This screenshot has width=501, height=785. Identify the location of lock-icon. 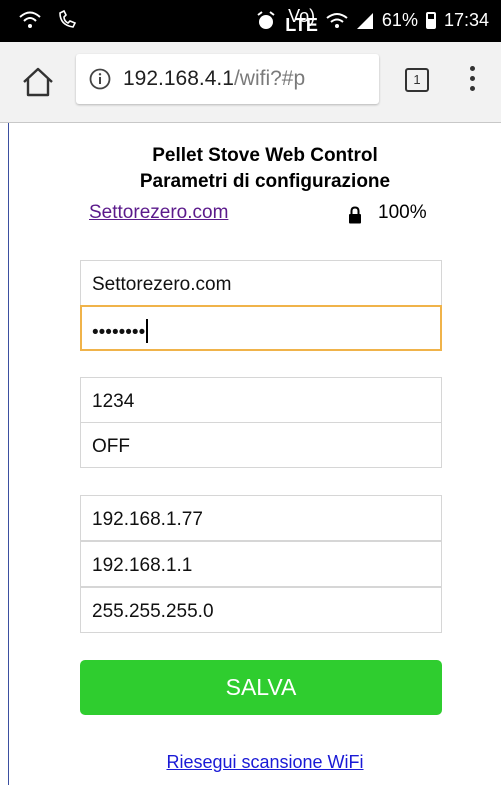
(355, 215).